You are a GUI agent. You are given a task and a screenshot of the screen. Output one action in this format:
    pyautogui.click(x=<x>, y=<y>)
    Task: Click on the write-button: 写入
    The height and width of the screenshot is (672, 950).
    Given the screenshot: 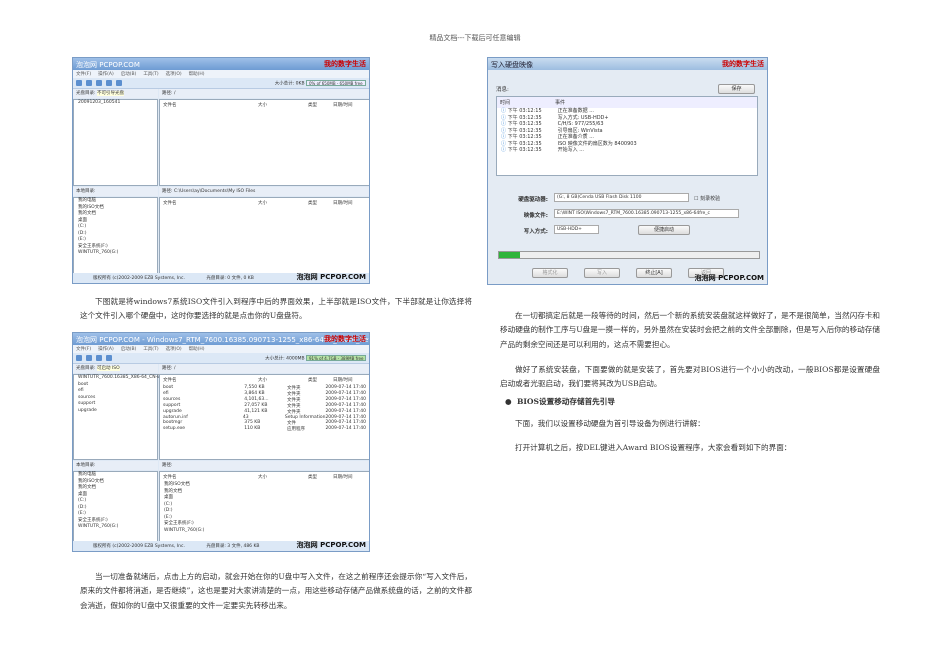 What is the action you would take?
    pyautogui.click(x=602, y=273)
    